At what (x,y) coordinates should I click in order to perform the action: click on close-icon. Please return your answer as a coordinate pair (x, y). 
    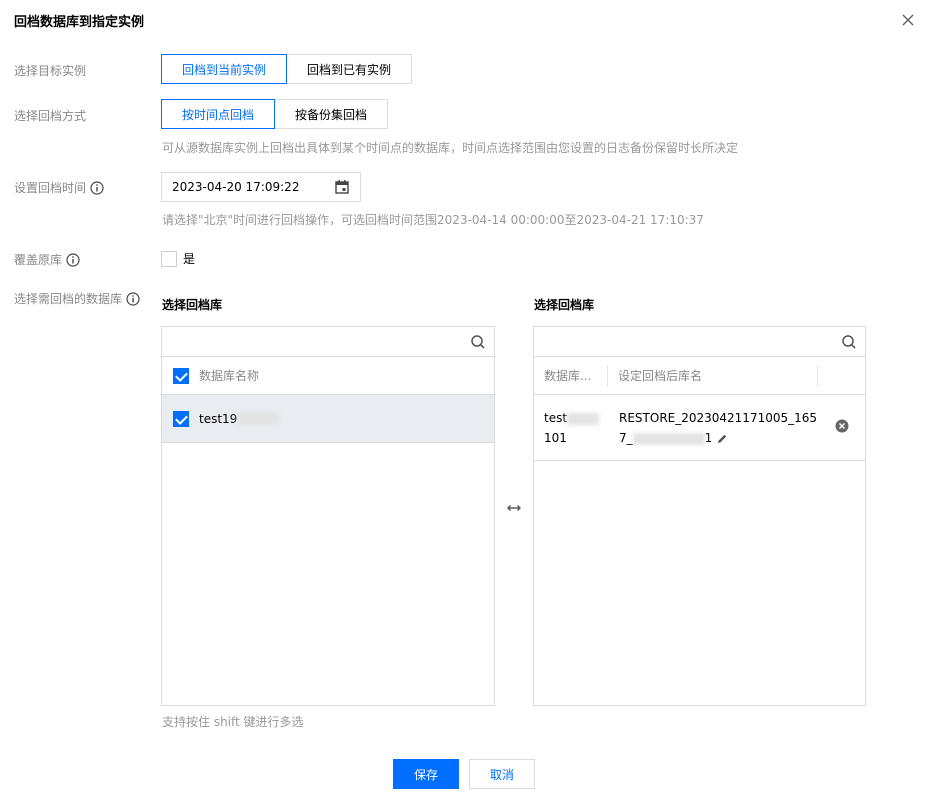
    Looking at the image, I should click on (908, 20).